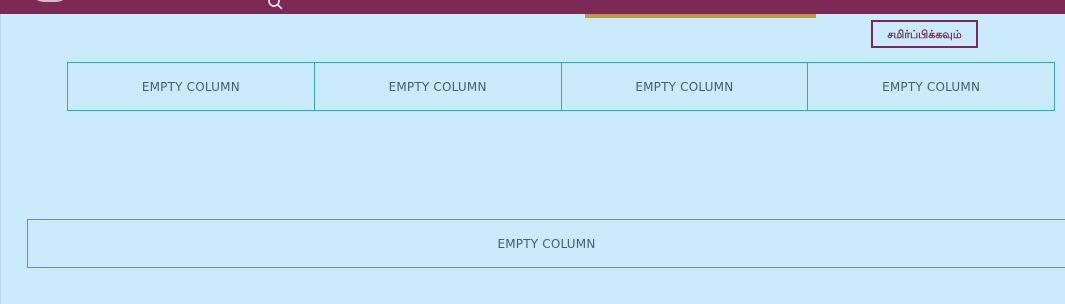 This screenshot has height=304, width=1065. I want to click on page-left-edge, so click(0, 152).